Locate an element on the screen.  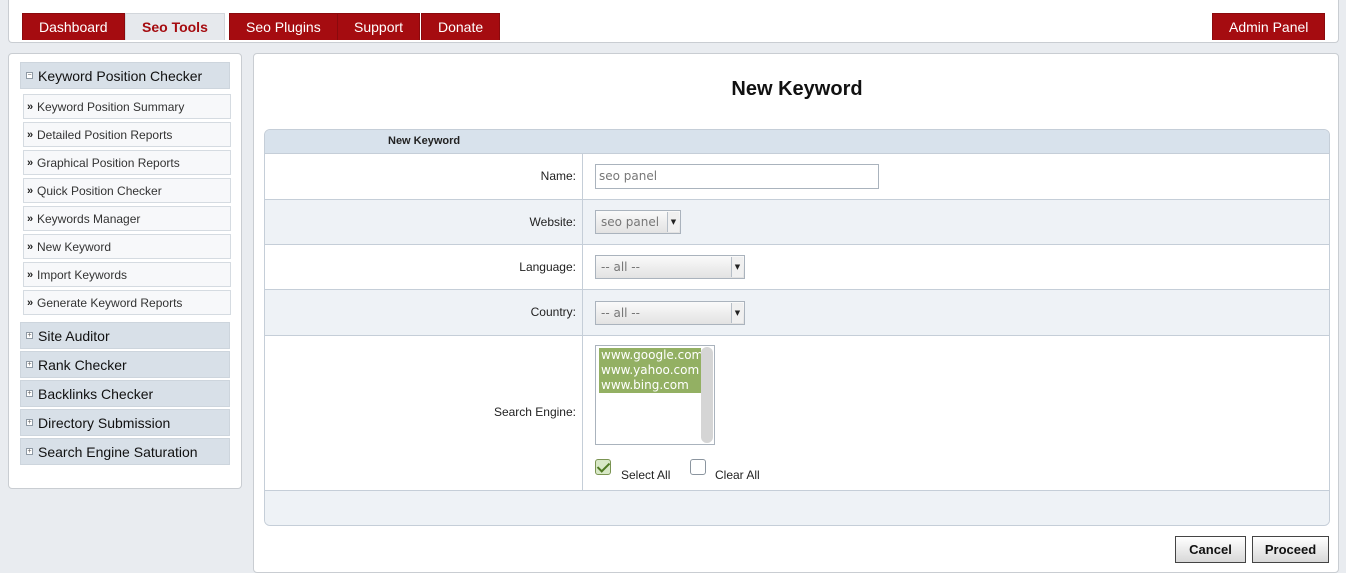
collapse-icon: − is located at coordinates (29, 75).